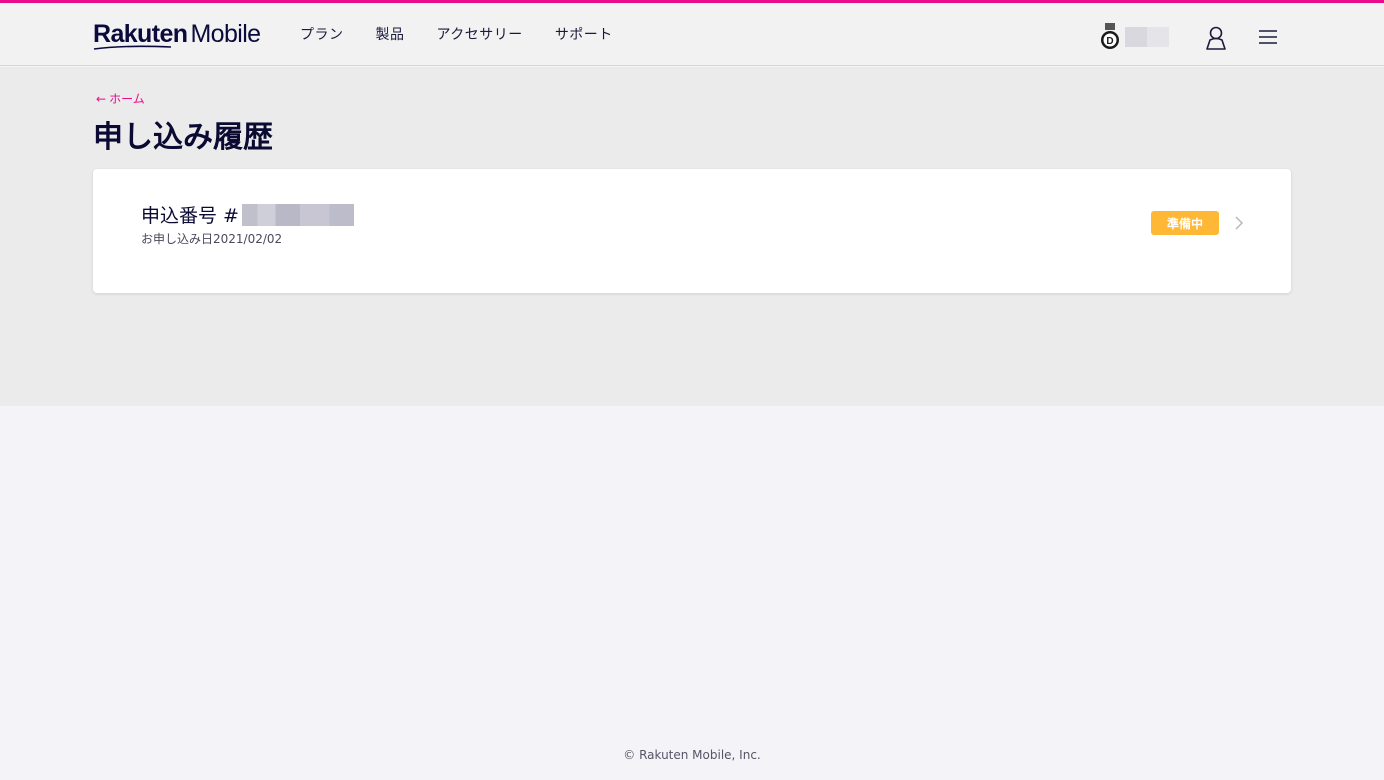 This screenshot has width=1384, height=780. I want to click on order-number-redacted, so click(297, 214).